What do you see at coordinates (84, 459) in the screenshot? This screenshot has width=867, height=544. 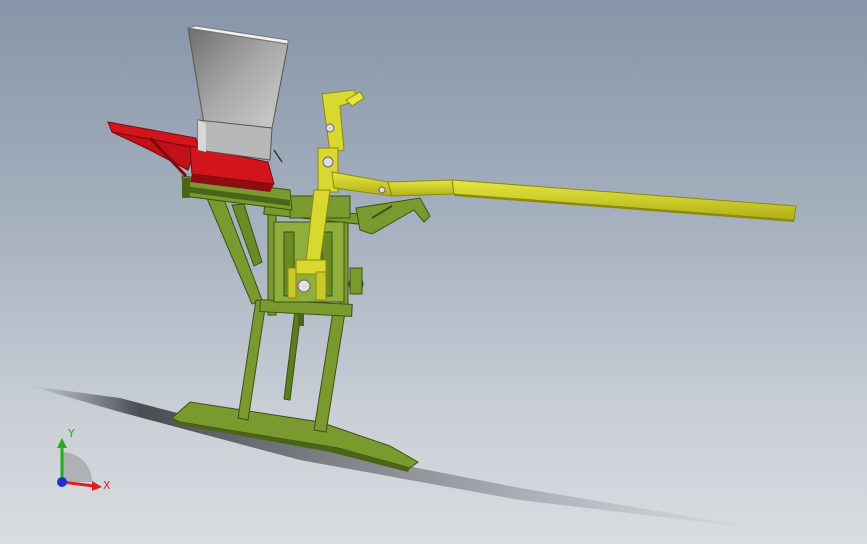 I see `coordinate-triad: Y X` at bounding box center [84, 459].